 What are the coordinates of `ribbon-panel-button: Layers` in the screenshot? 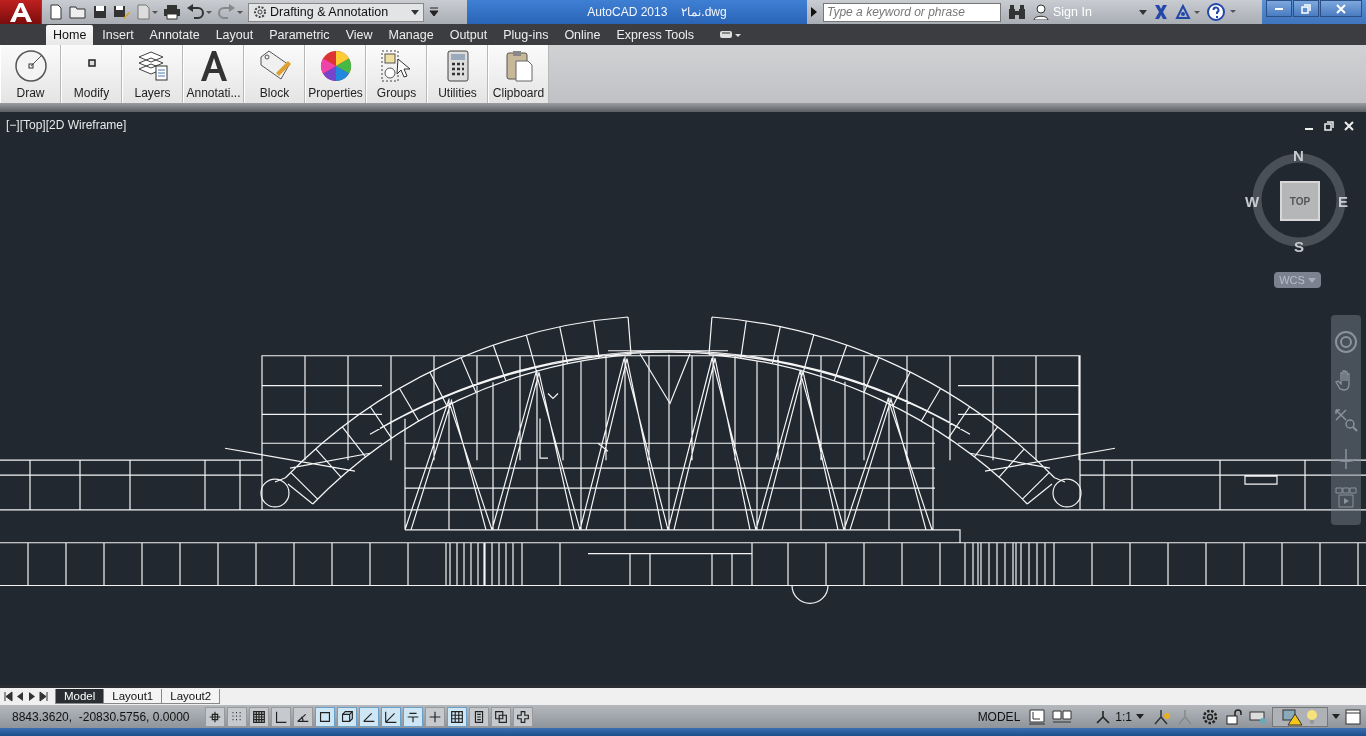 It's located at (152, 74).